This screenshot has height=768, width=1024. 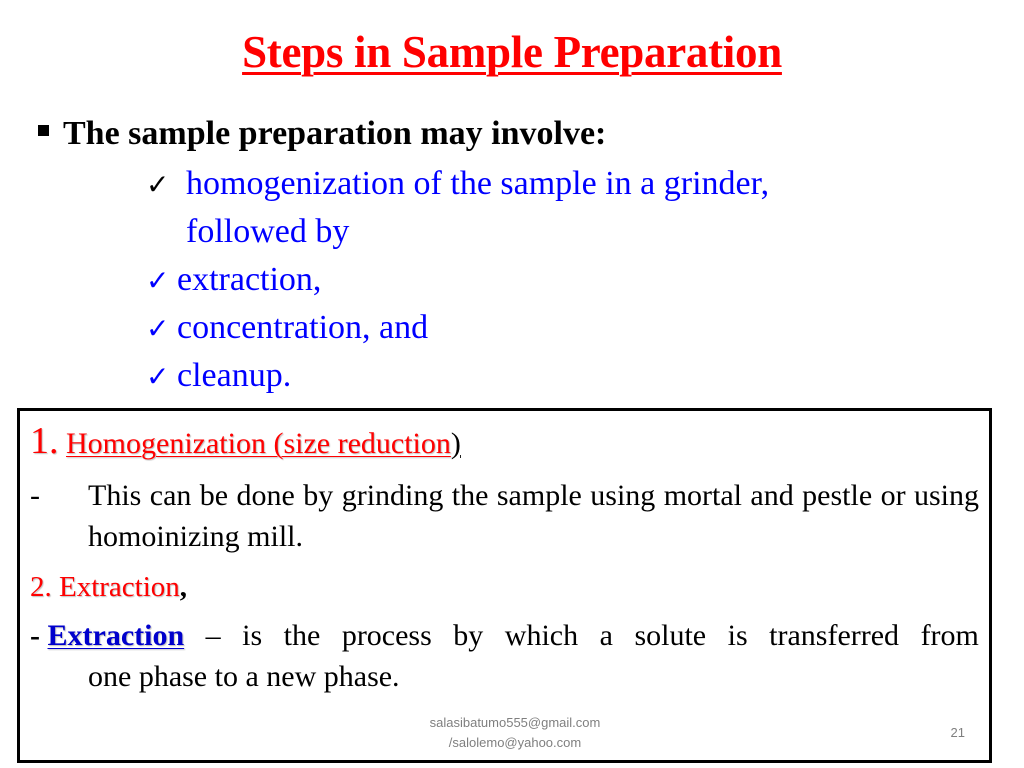 I want to click on section-1-heading: 1. Homogenization (size reduction), so click(x=245, y=442).